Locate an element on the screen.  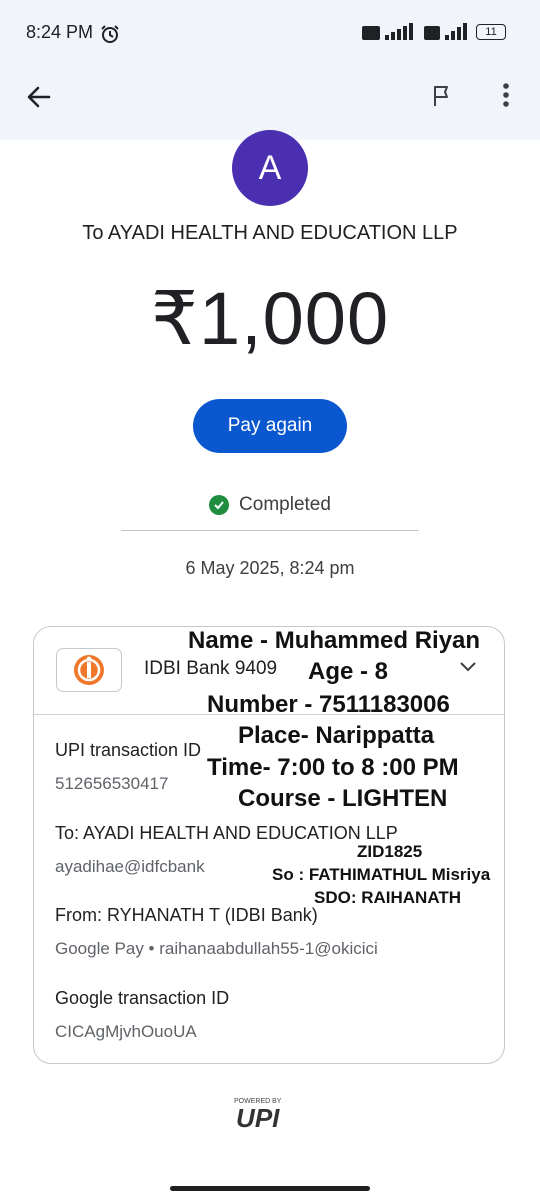
recipient-name: To AYADI HEALTH AND EDUCATION LLP is located at coordinates (270, 233).